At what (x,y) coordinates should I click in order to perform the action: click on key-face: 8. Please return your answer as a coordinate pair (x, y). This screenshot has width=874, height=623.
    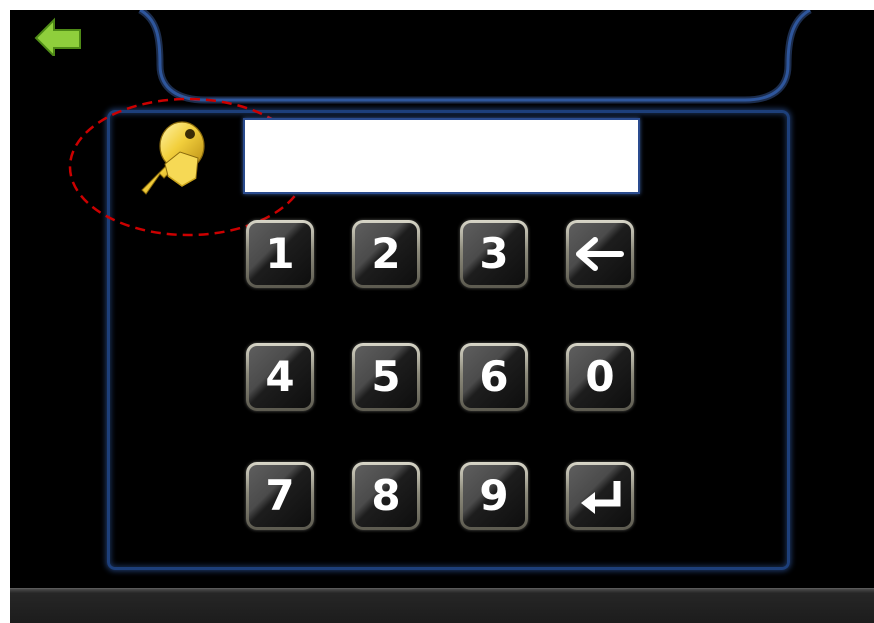
    Looking at the image, I should click on (386, 496).